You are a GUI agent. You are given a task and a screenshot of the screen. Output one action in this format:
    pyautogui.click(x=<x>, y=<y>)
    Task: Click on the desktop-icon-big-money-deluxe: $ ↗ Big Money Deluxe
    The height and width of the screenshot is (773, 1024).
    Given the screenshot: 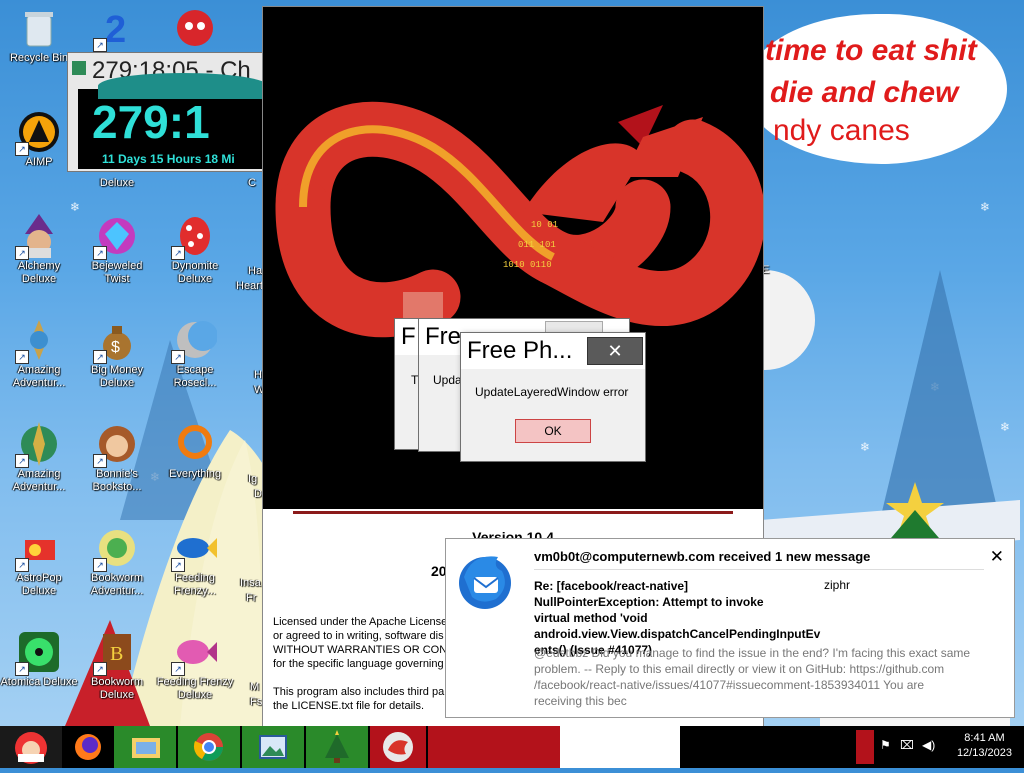 What is the action you would take?
    pyautogui.click(x=117, y=358)
    